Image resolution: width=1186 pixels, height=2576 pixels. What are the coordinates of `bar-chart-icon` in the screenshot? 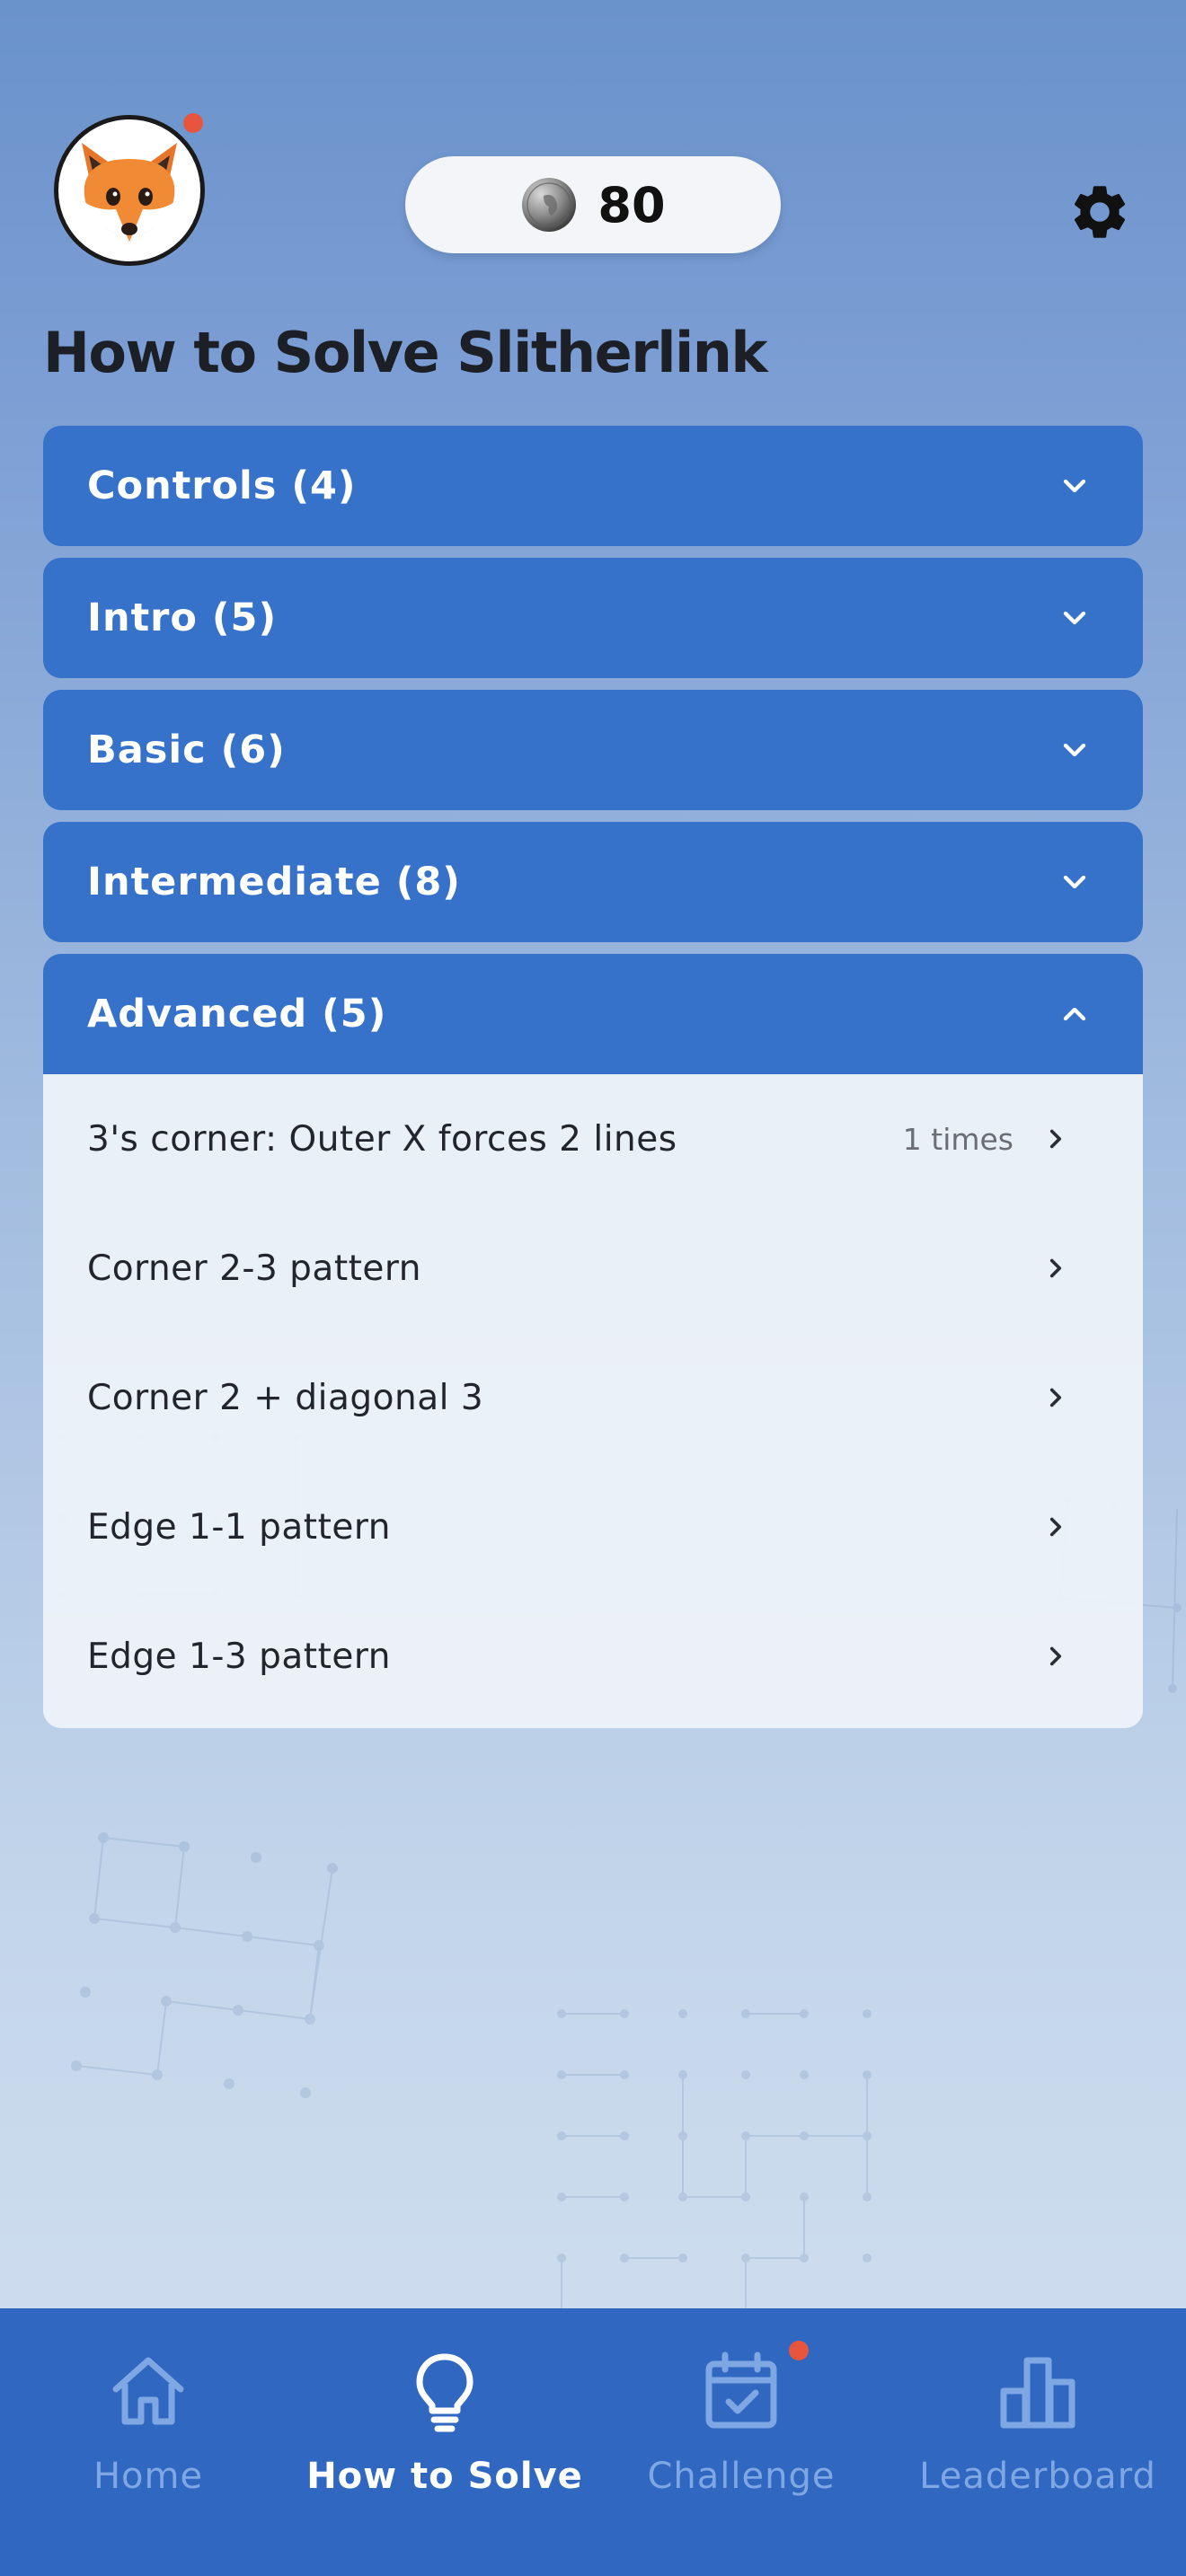 It's located at (1037, 2393).